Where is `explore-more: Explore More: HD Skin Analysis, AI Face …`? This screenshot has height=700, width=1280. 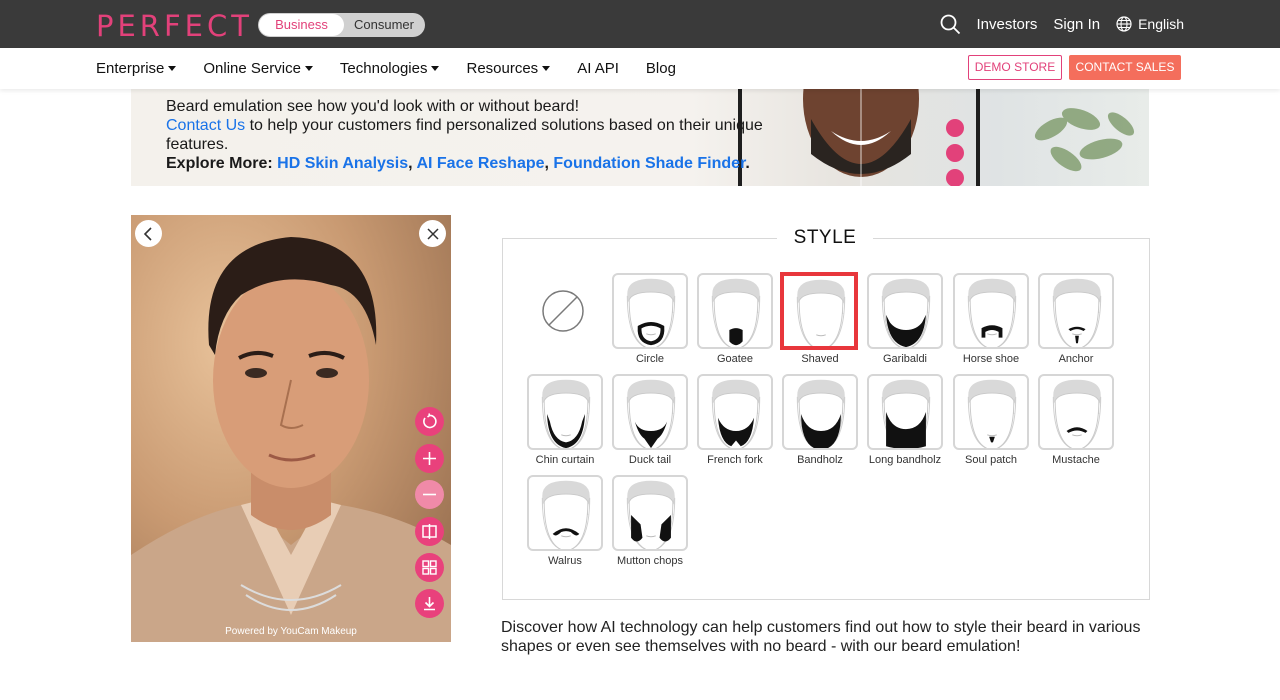 explore-more: Explore More: HD Skin Analysis, AI Face … is located at coordinates (471, 163).